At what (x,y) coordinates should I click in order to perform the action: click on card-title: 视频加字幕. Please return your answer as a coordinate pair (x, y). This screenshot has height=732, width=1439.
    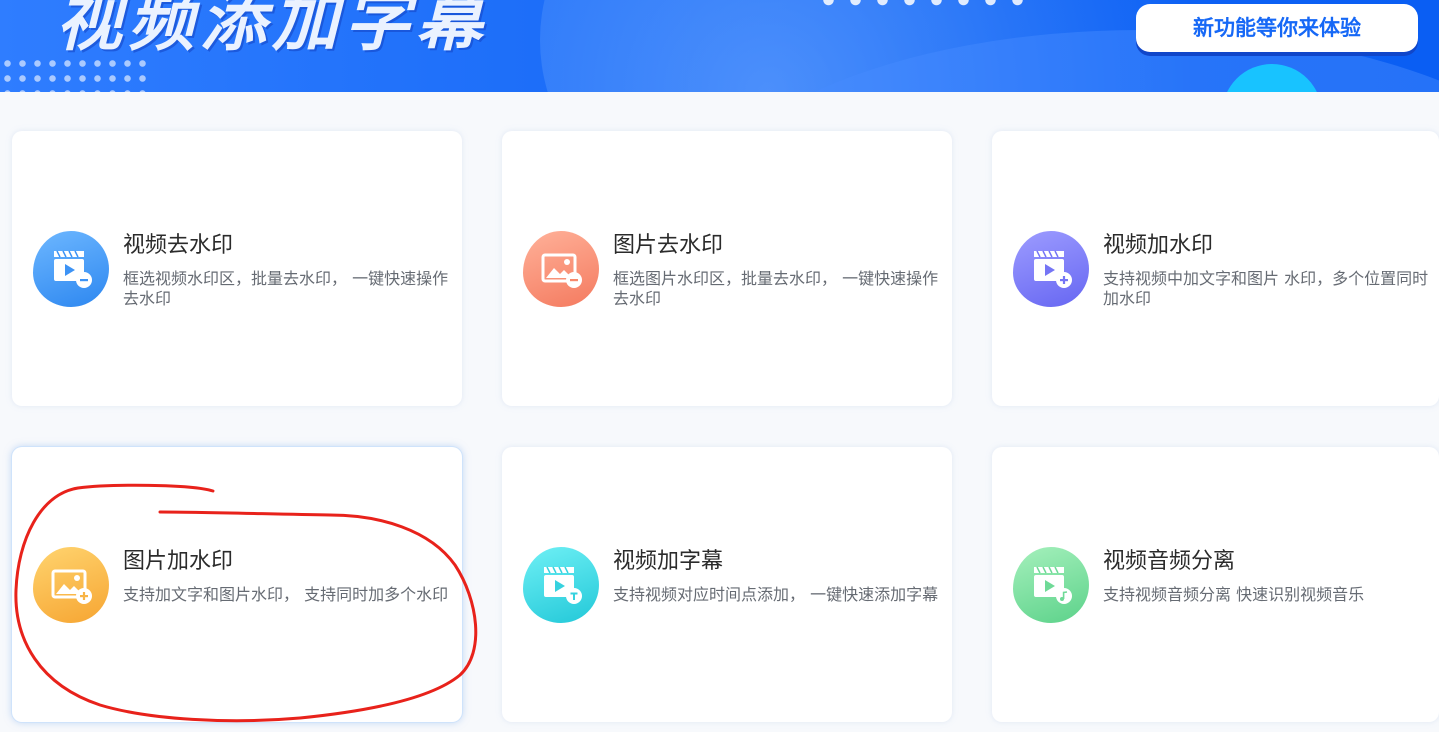
    Looking at the image, I should click on (668, 561).